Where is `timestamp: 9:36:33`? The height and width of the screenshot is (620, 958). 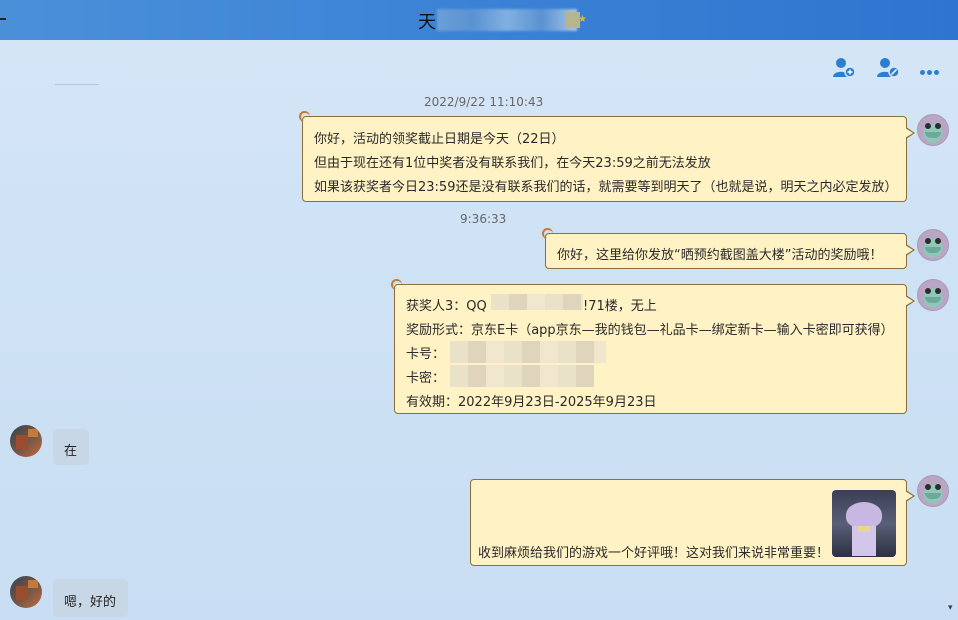
timestamp: 9:36:33 is located at coordinates (483, 219).